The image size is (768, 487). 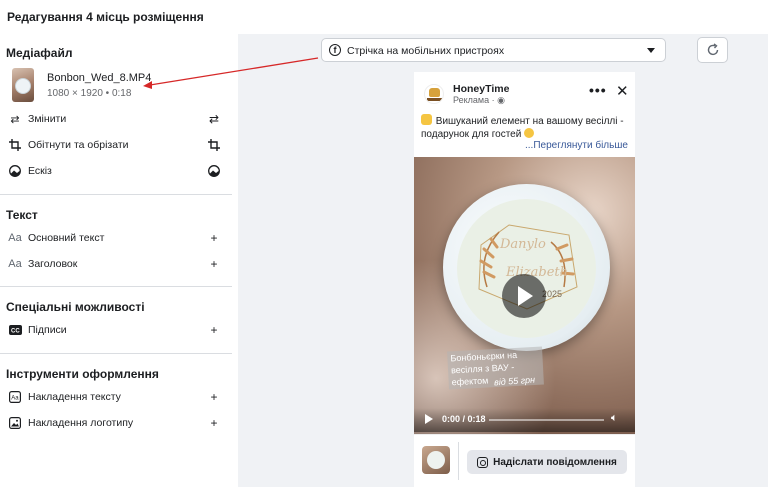 I want to click on text-section-heading: Текст, so click(x=22, y=215).